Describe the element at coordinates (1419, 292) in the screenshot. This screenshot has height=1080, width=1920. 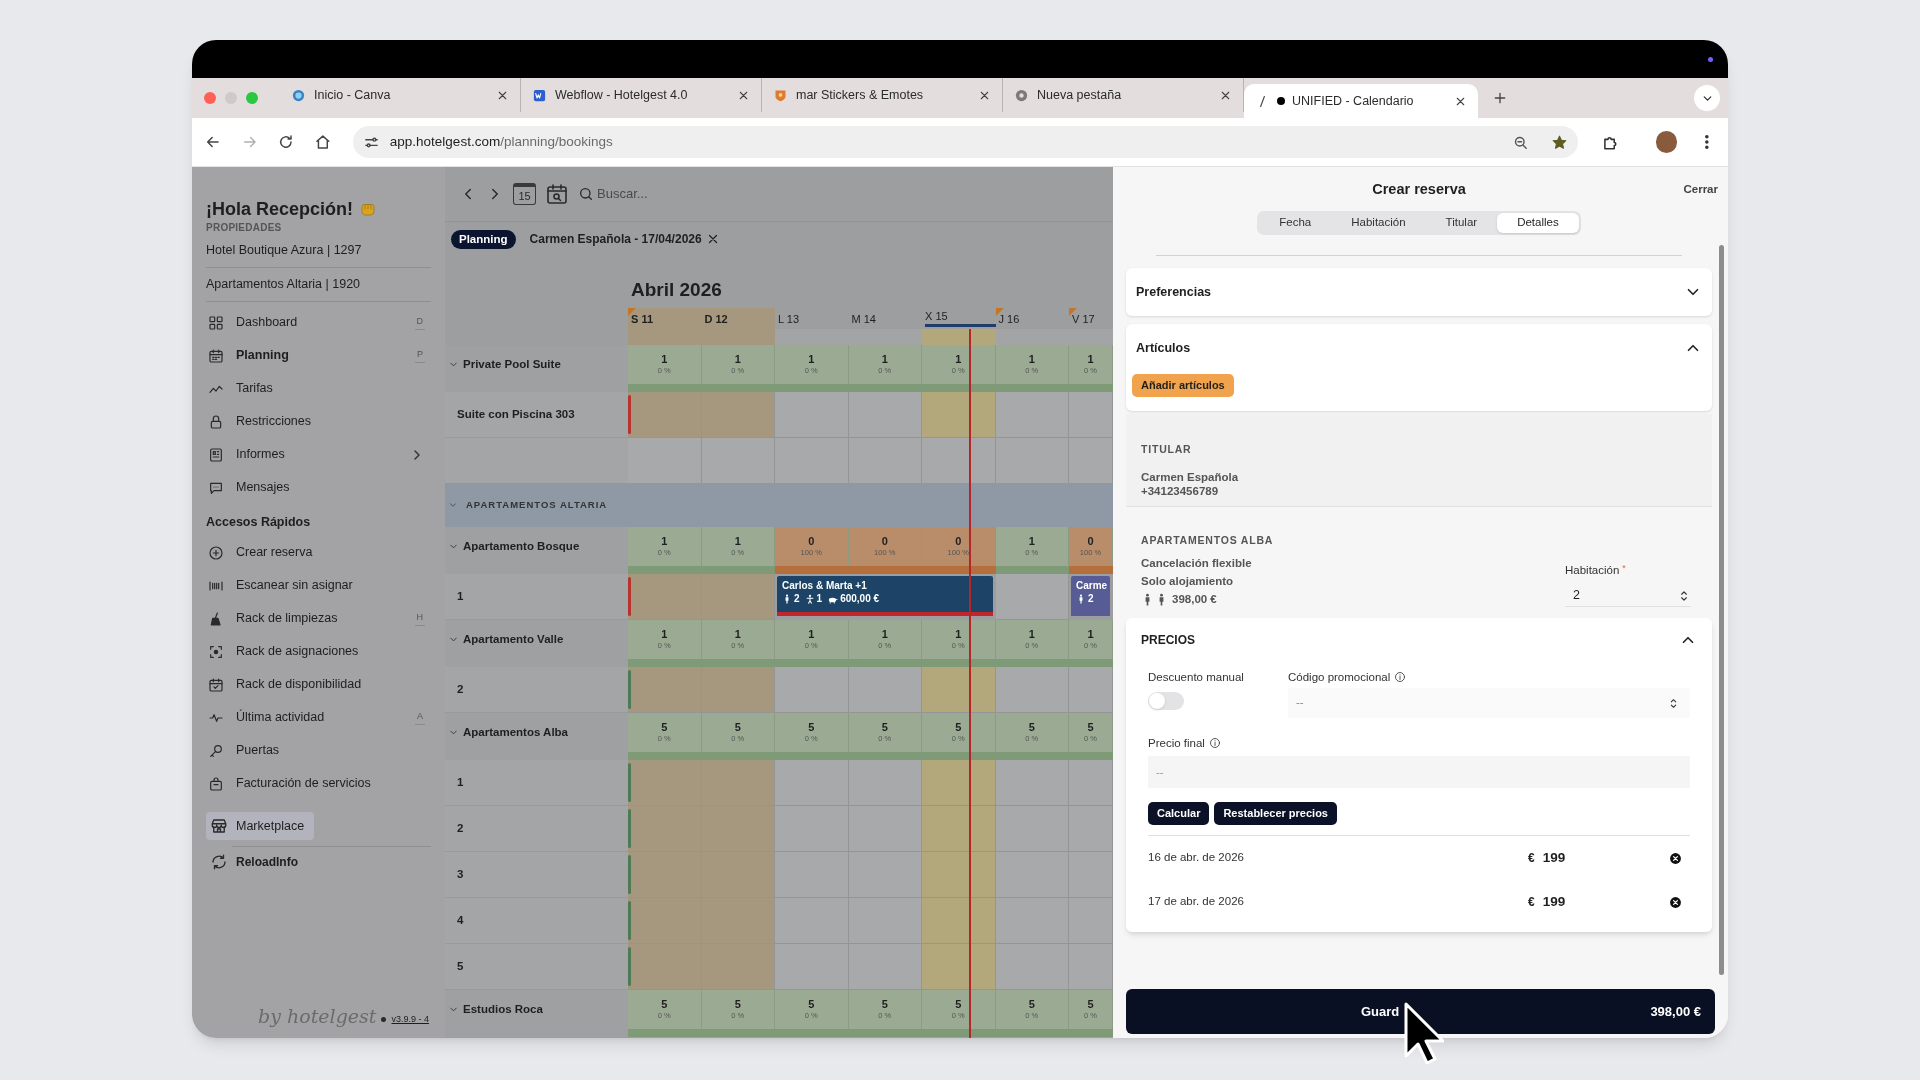
I see `section-header: Preferencias` at that location.